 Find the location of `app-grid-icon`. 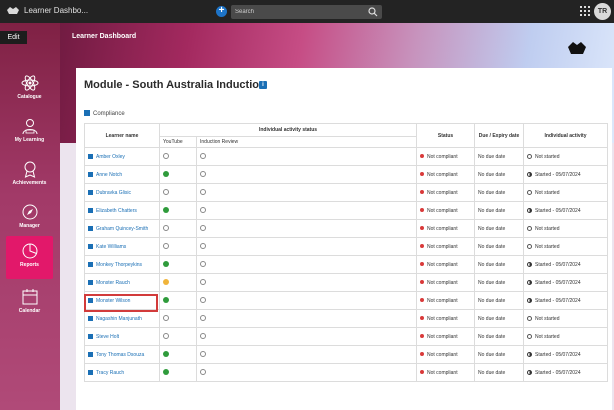

app-grid-icon is located at coordinates (585, 11).